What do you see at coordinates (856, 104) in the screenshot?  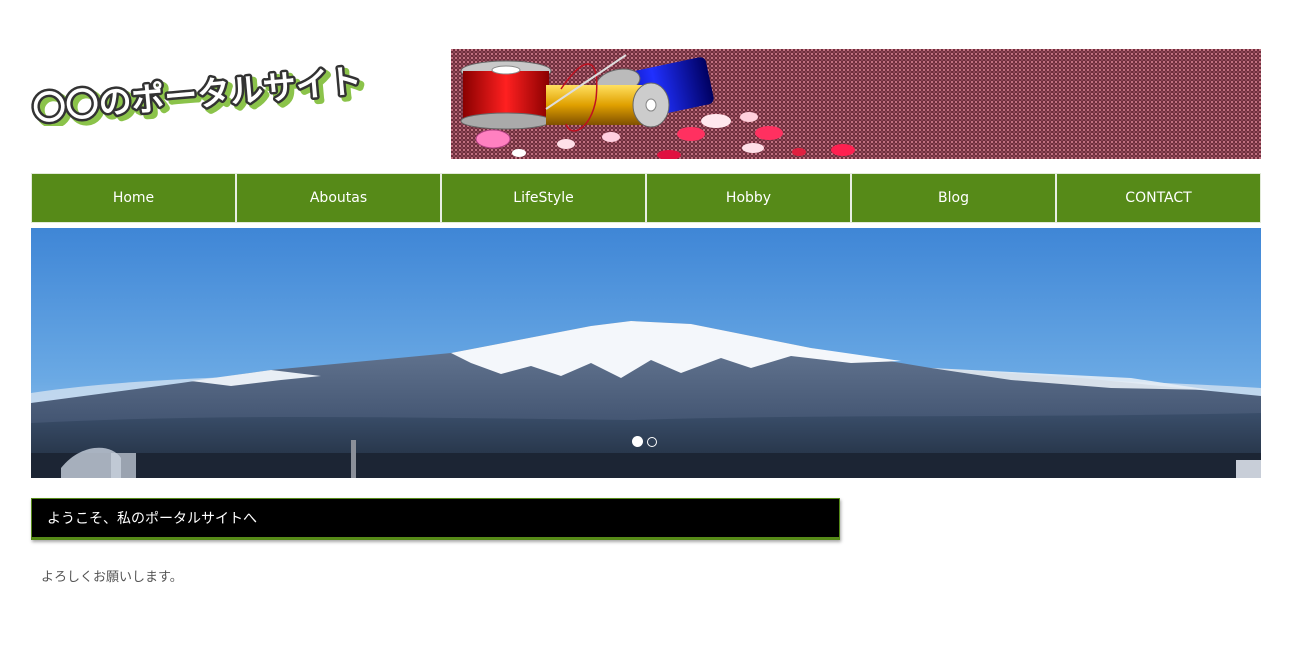 I see `header-banner-image` at bounding box center [856, 104].